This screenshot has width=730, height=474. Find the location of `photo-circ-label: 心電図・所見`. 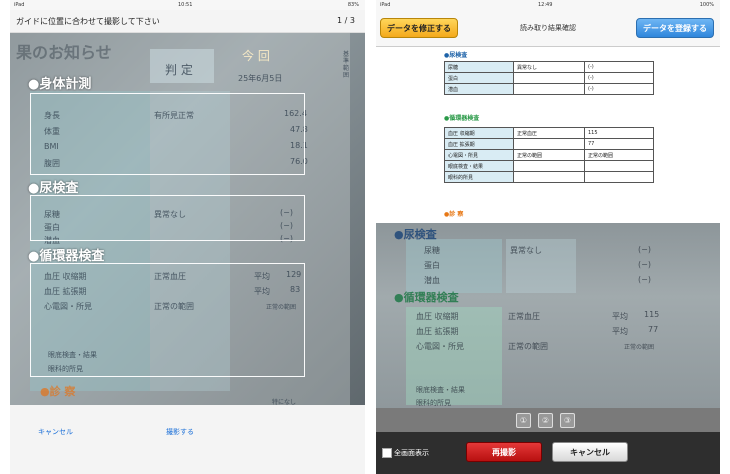

photo-circ-label: 心電図・所見 is located at coordinates (440, 346).